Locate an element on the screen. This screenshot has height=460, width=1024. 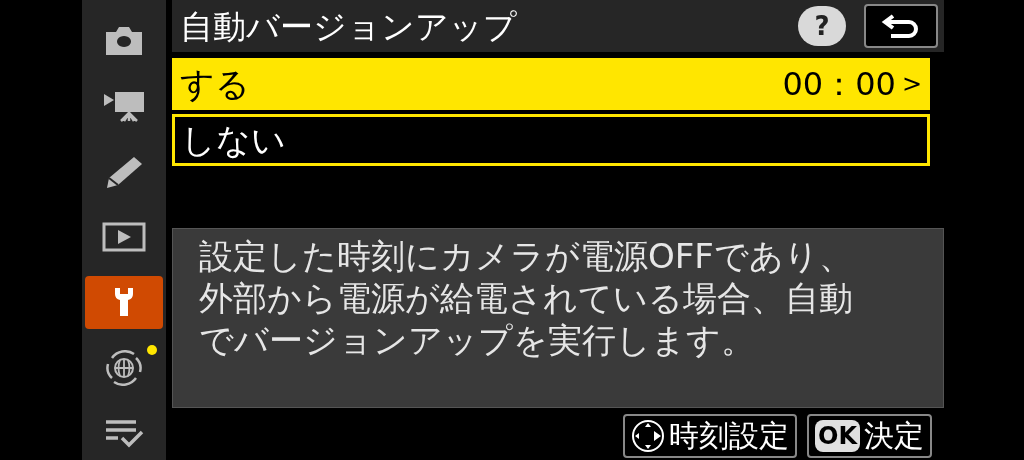
list-check-icon is located at coordinates (124, 433).